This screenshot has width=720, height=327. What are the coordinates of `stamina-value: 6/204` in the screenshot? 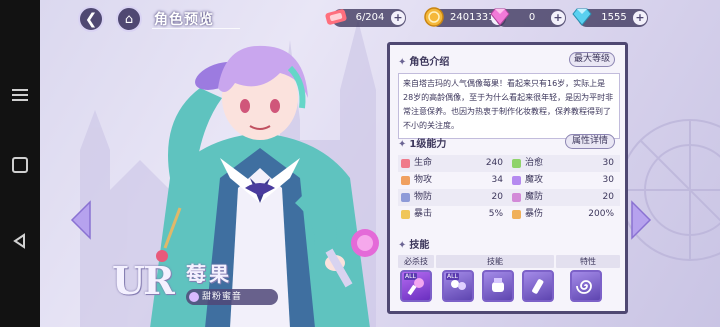 It's located at (370, 17).